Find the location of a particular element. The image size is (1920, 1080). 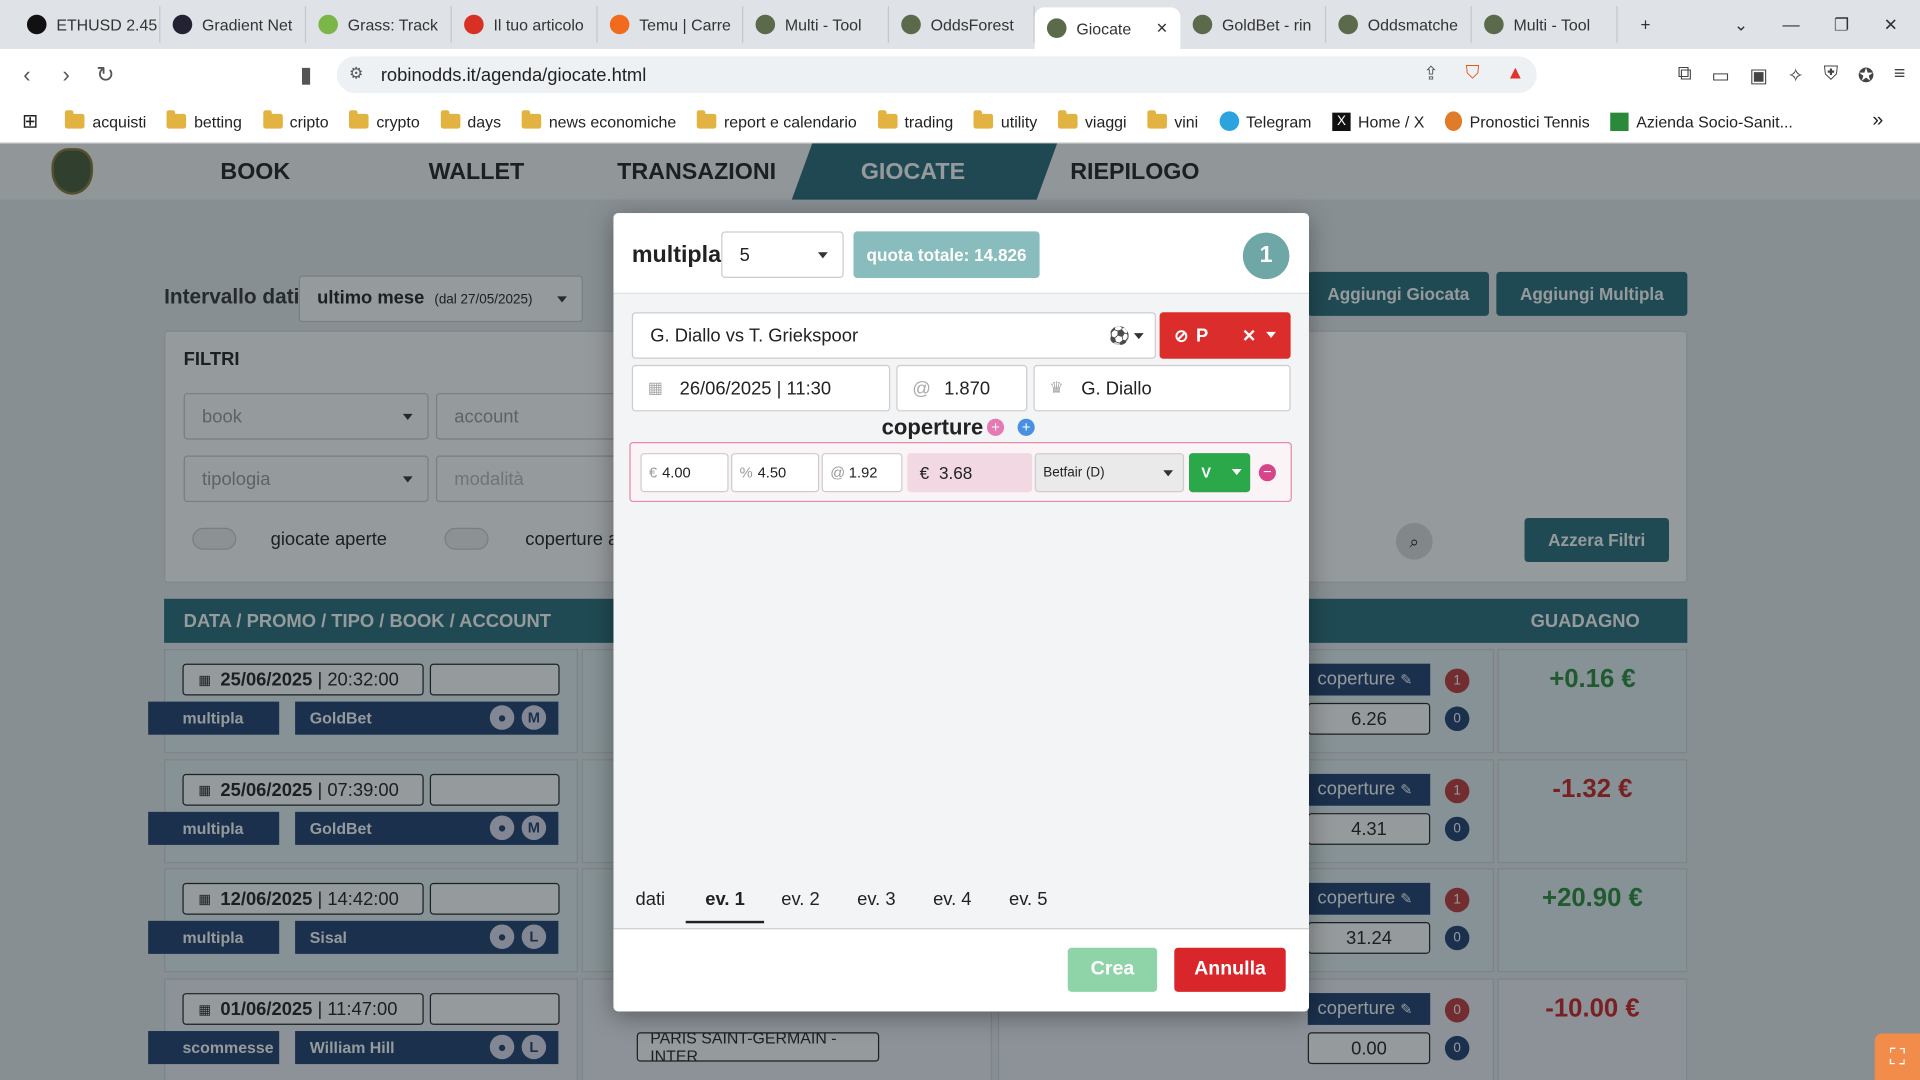

esito-button: ⊘ P ✕ is located at coordinates (1225, 335).